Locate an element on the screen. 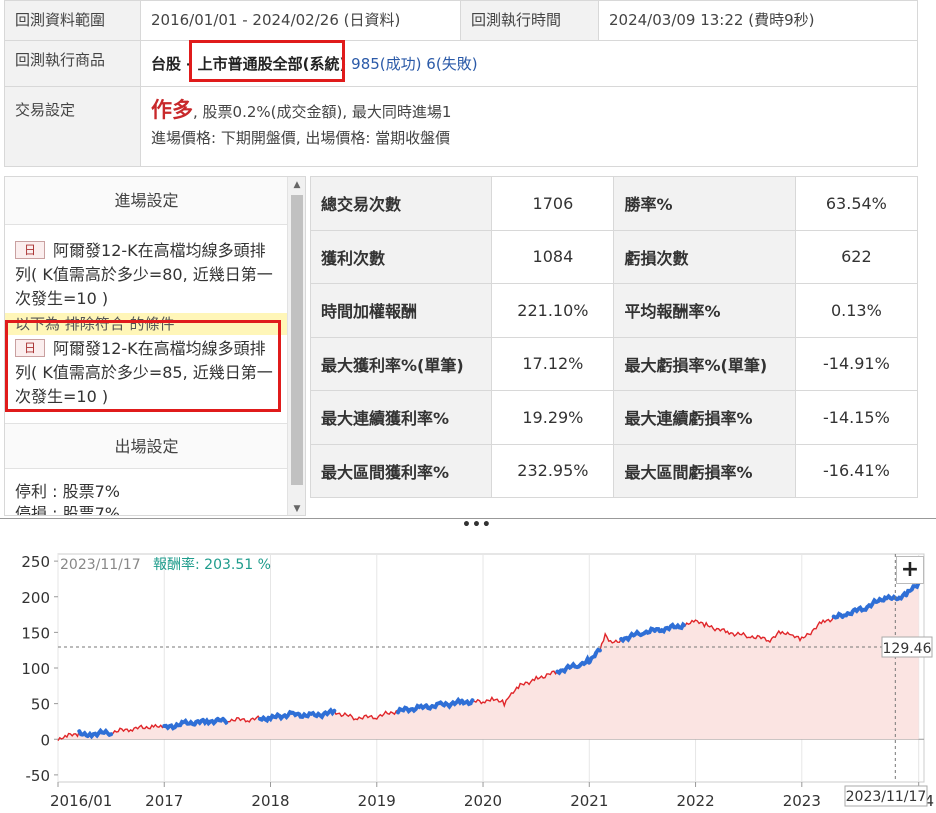 Image resolution: width=936 pixels, height=813 pixels. settings-scrollbar: ▲ ▼ is located at coordinates (296, 346).